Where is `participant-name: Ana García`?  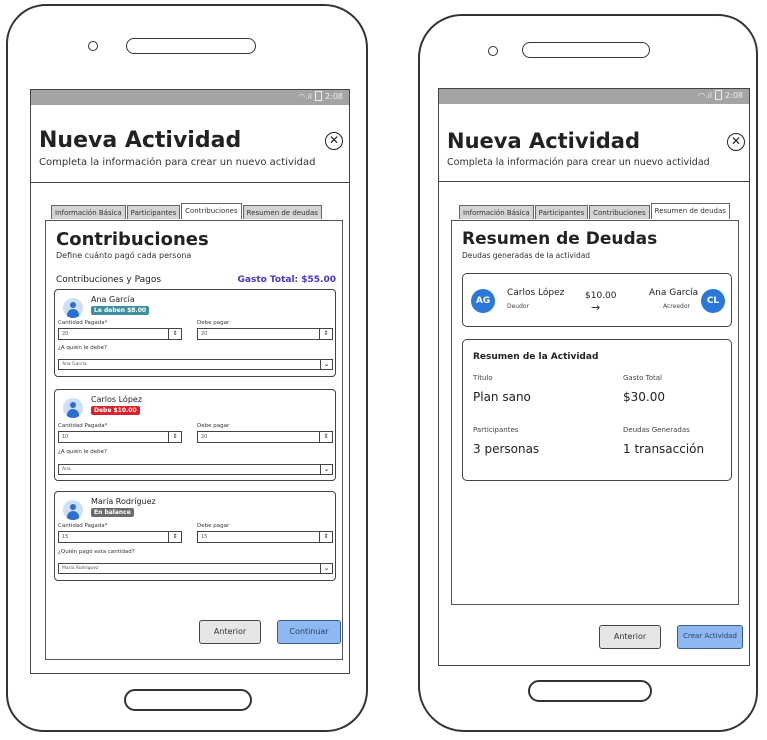 participant-name: Ana García is located at coordinates (113, 299).